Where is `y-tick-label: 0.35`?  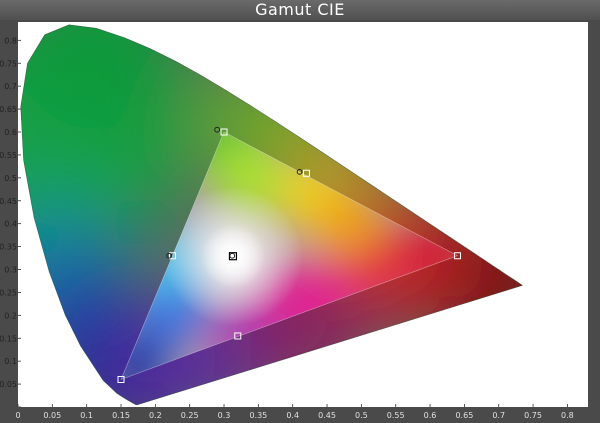
y-tick-label: 0.35 is located at coordinates (8, 247).